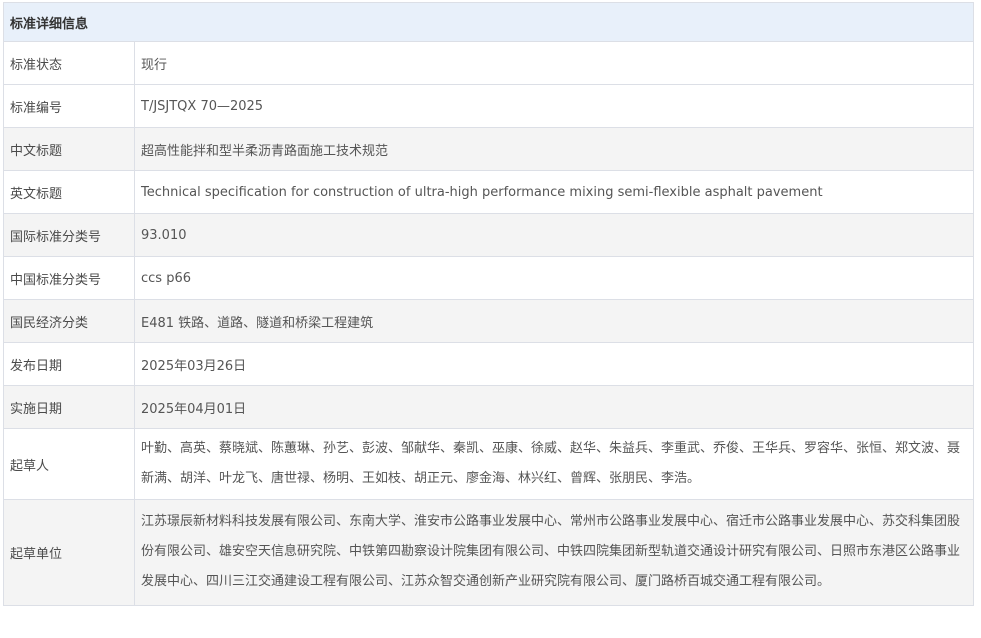  I want to click on ccs-code-value: ccs p66, so click(554, 278).